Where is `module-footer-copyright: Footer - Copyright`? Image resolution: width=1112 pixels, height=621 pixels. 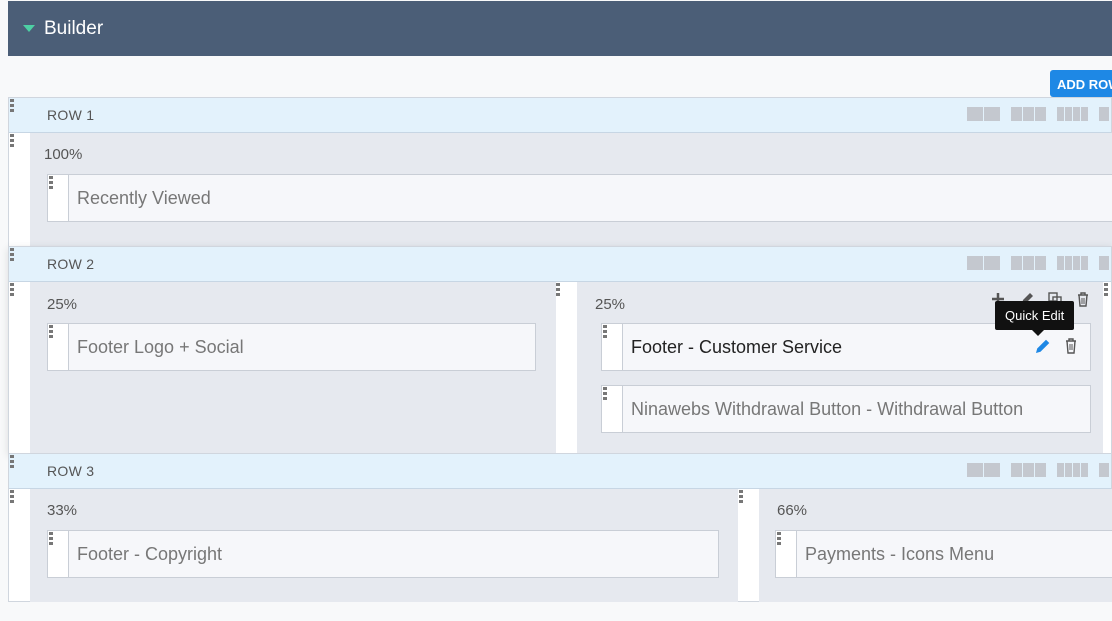
module-footer-copyright: Footer - Copyright is located at coordinates (383, 554).